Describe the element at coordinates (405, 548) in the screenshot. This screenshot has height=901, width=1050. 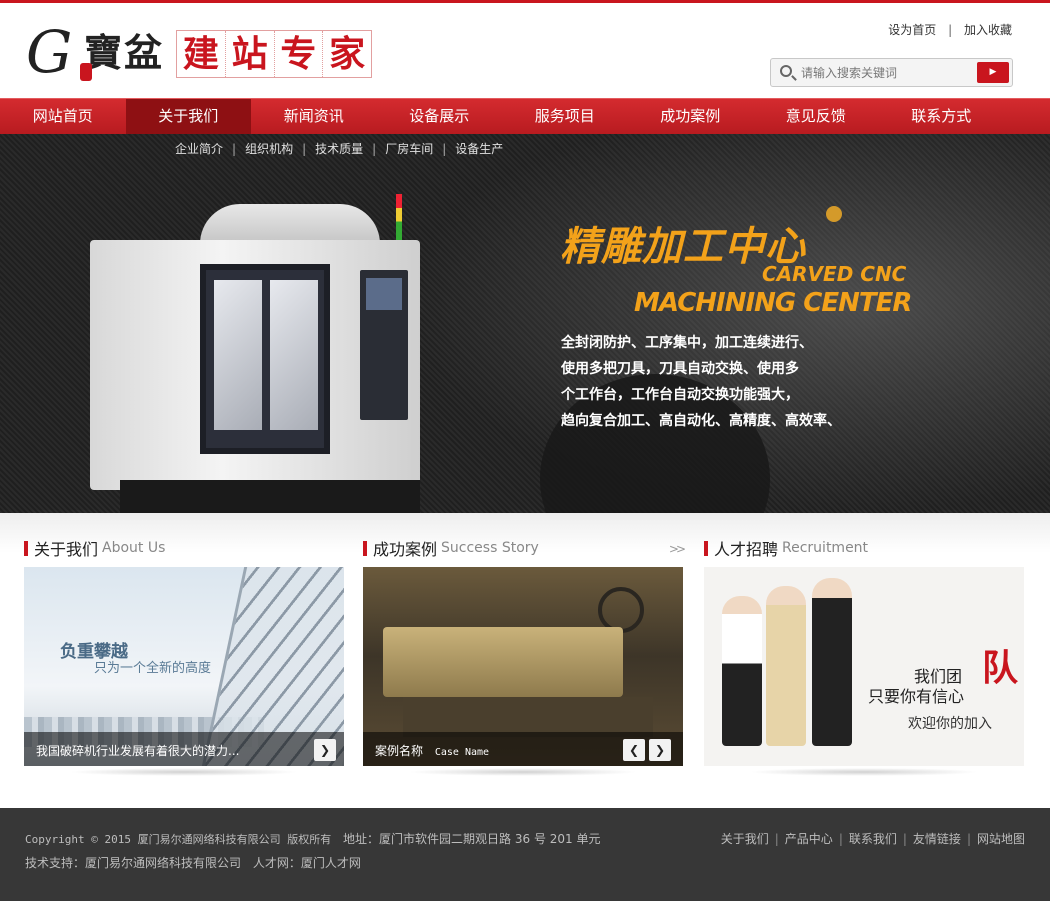
I see `cases-title: 成功案例` at that location.